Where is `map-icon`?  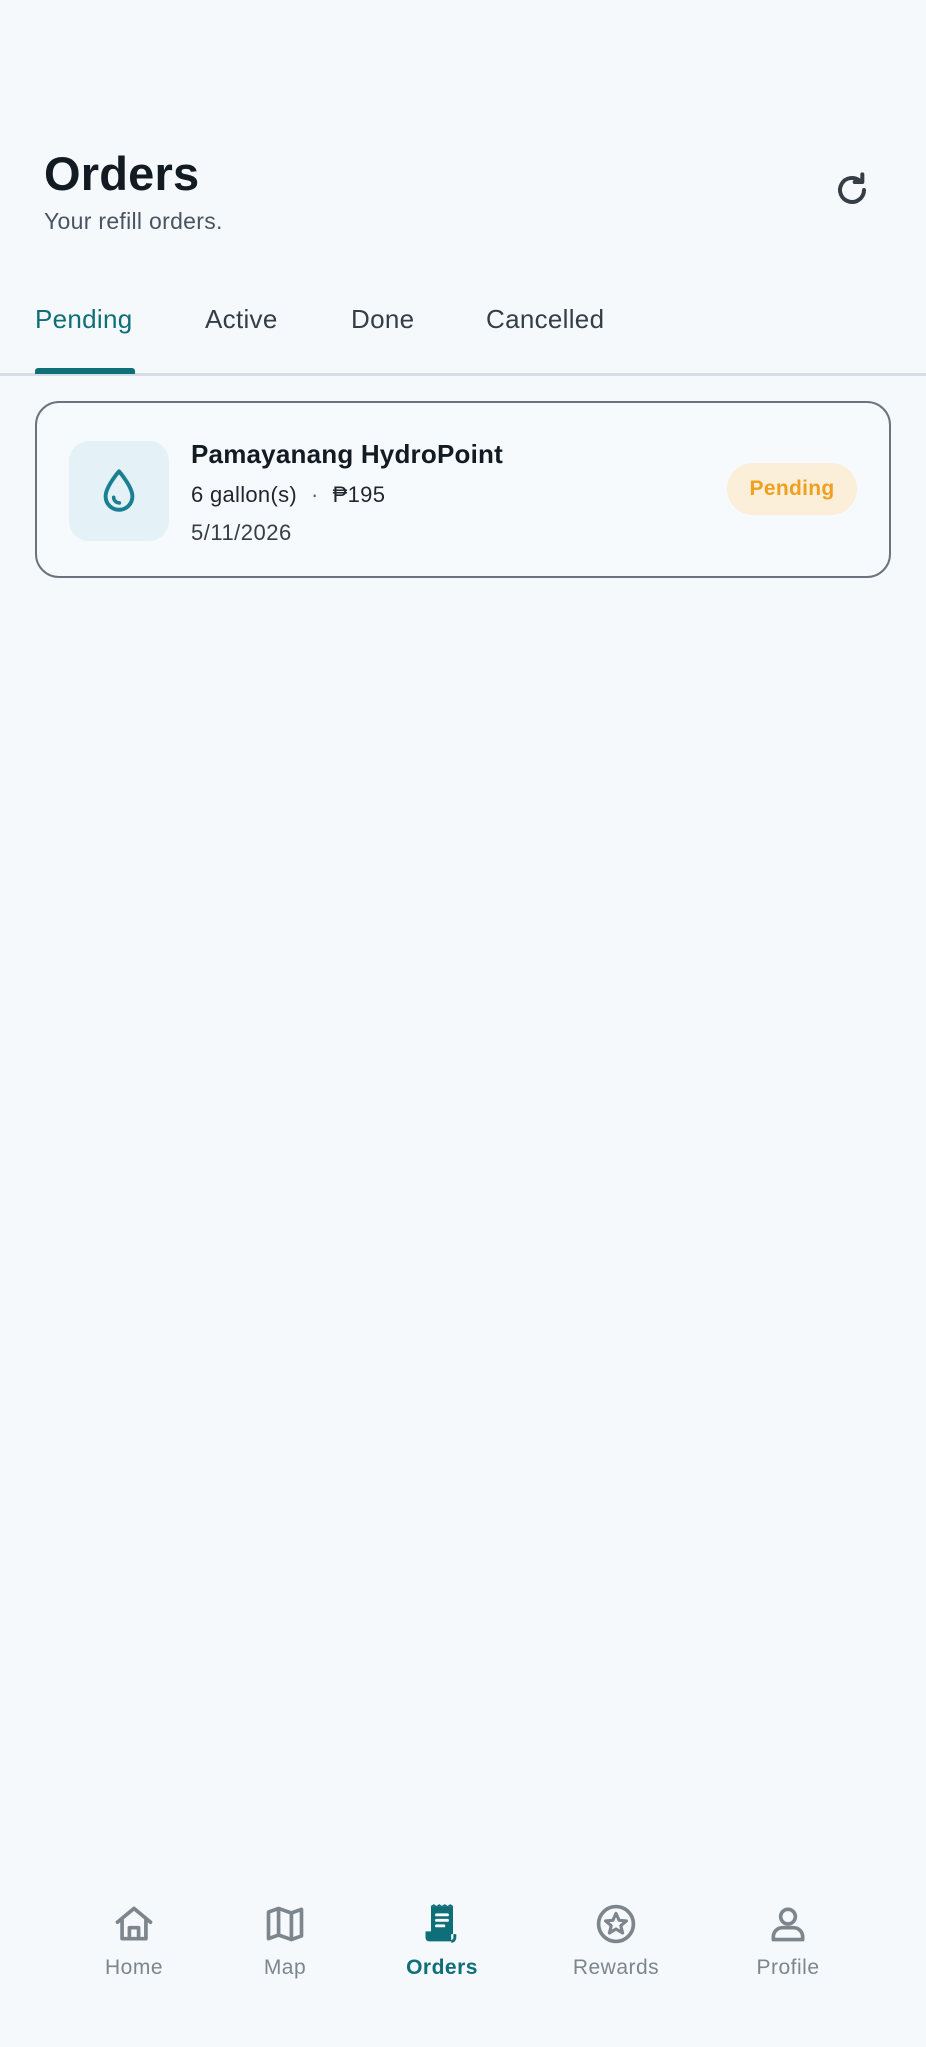
map-icon is located at coordinates (285, 1924).